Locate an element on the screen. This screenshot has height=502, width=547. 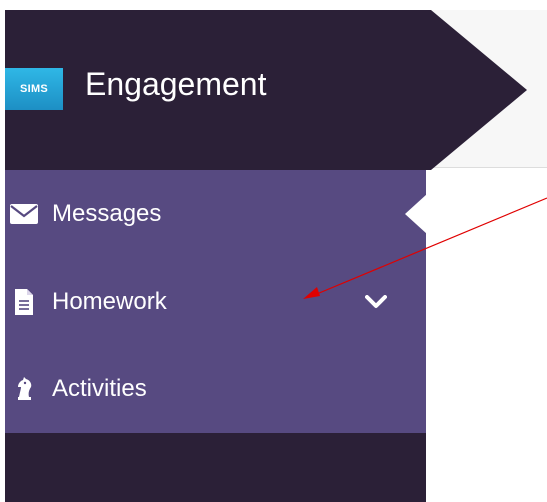
sidebar-item-label: Homework is located at coordinates (109, 301).